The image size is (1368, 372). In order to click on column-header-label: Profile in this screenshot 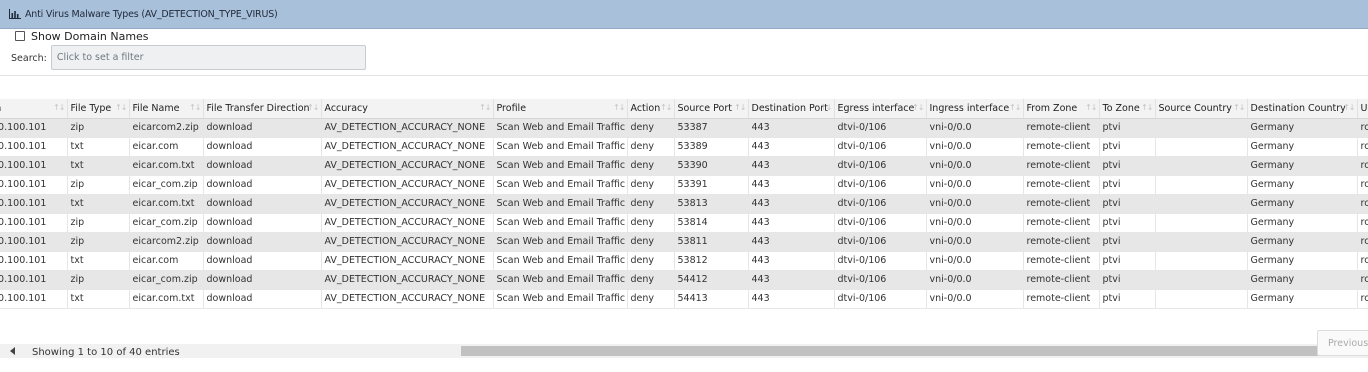, I will do `click(511, 108)`.